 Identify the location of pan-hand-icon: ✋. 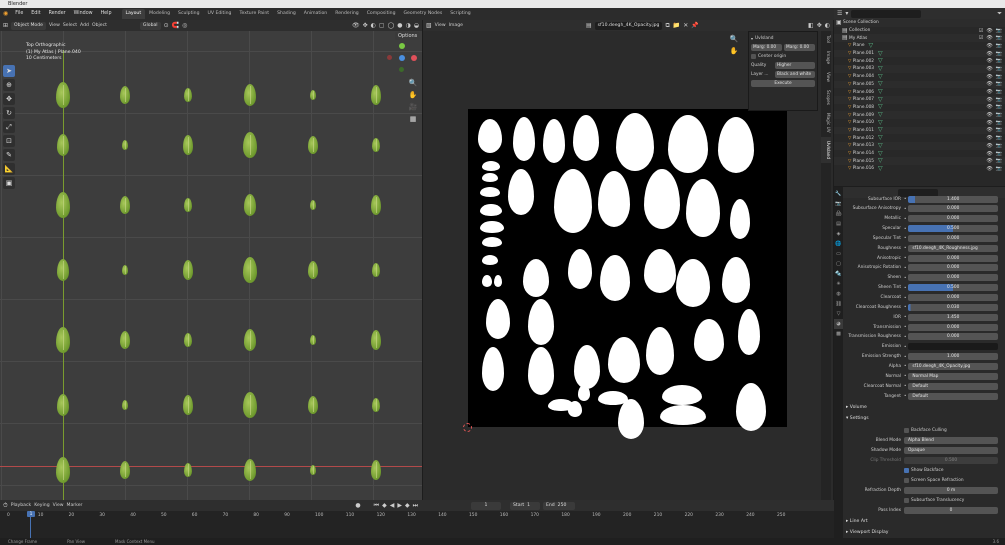
(413, 95).